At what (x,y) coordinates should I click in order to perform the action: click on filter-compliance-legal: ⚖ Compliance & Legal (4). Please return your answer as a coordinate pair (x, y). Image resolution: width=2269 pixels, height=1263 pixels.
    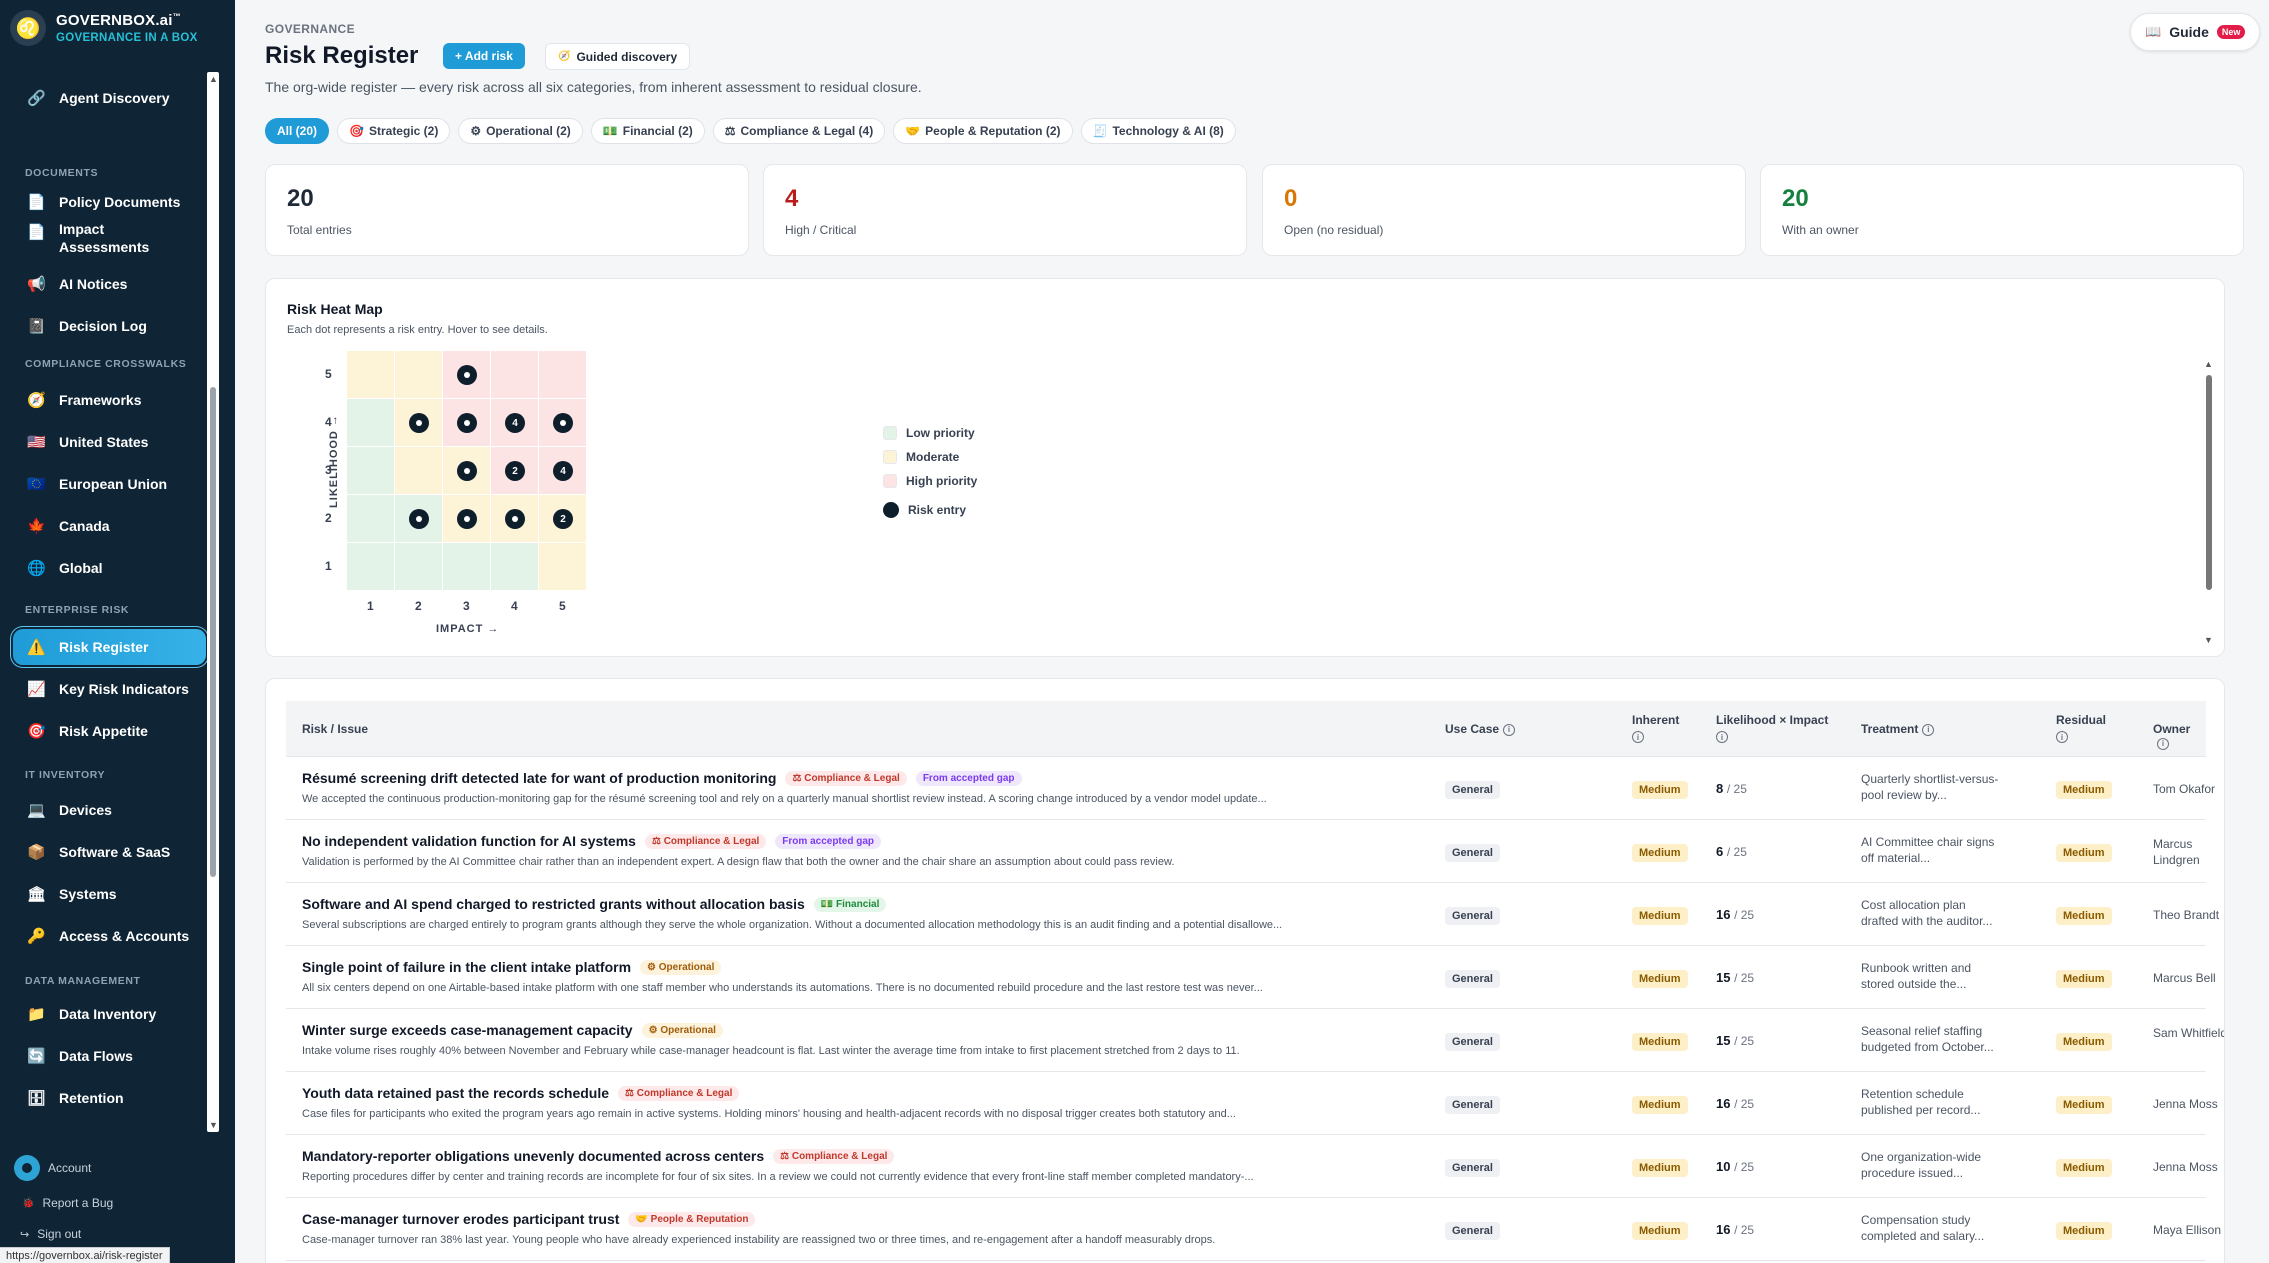
    Looking at the image, I should click on (799, 131).